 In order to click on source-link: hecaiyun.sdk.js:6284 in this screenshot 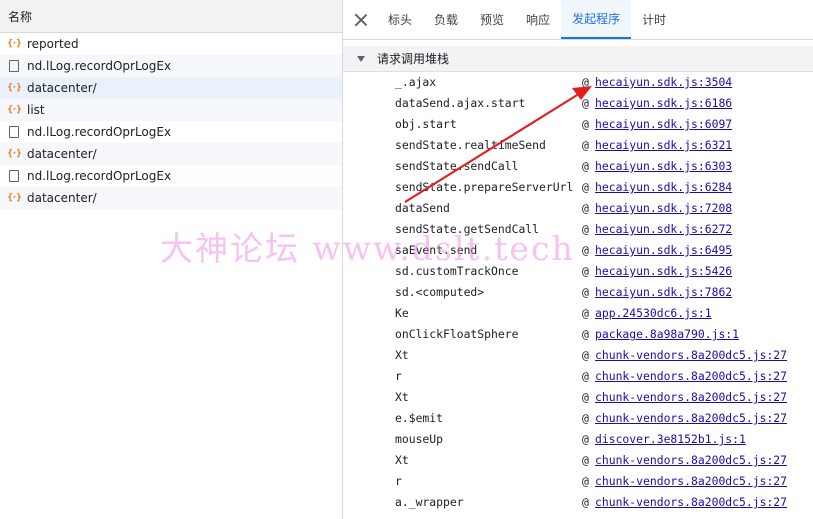, I will do `click(663, 187)`.